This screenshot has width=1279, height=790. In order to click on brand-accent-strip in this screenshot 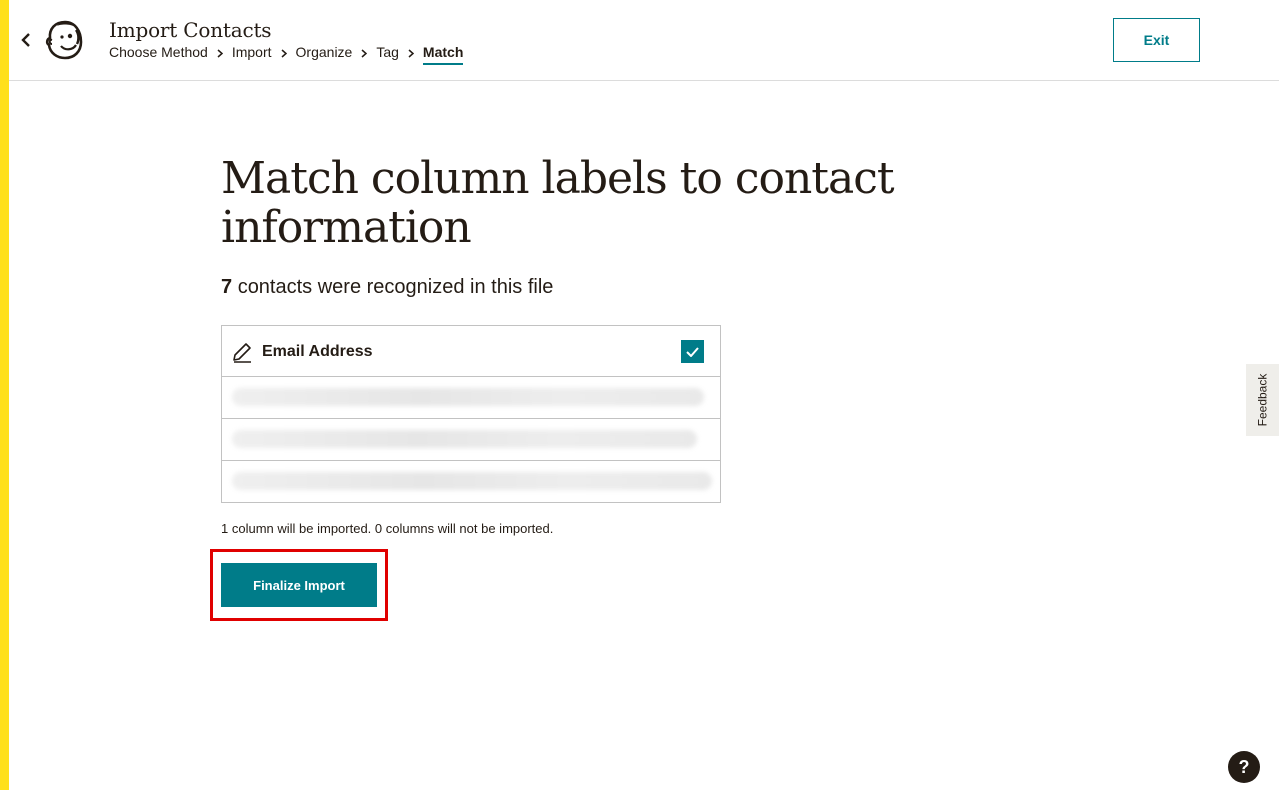, I will do `click(4, 395)`.